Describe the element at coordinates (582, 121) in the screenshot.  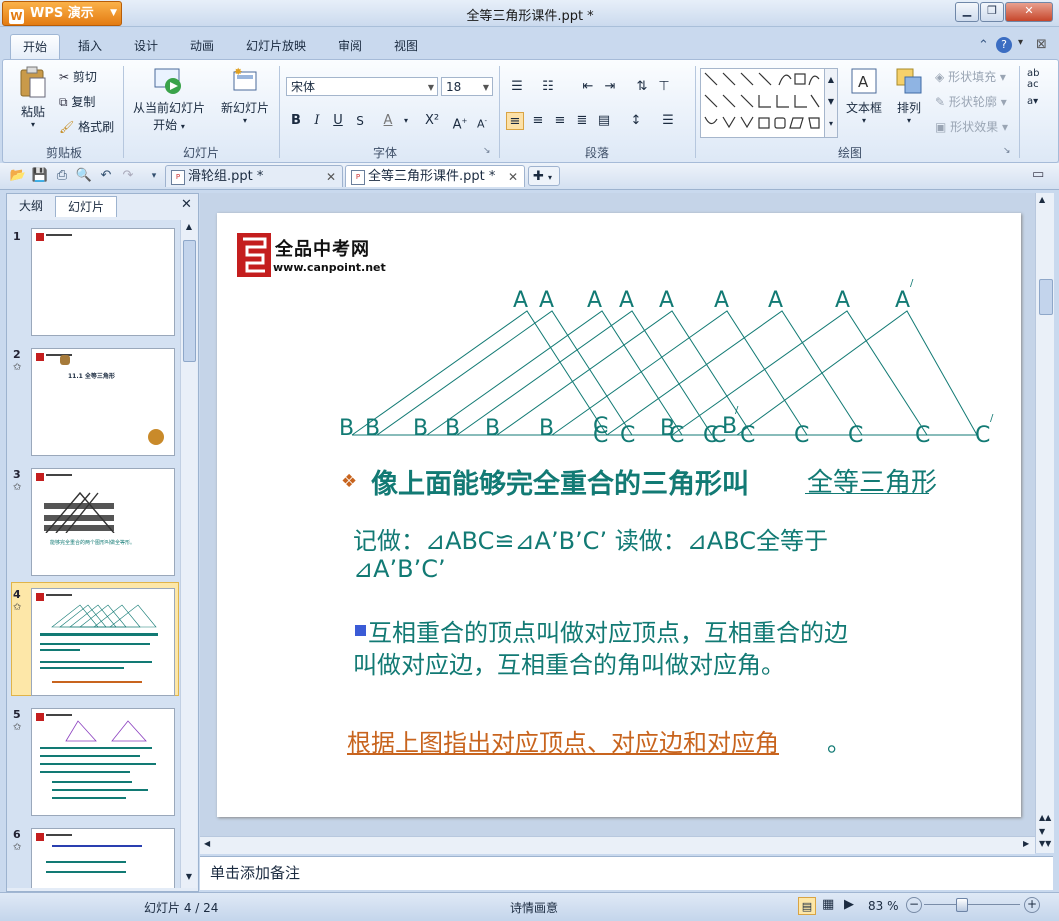
I see `justify-button: ≣` at that location.